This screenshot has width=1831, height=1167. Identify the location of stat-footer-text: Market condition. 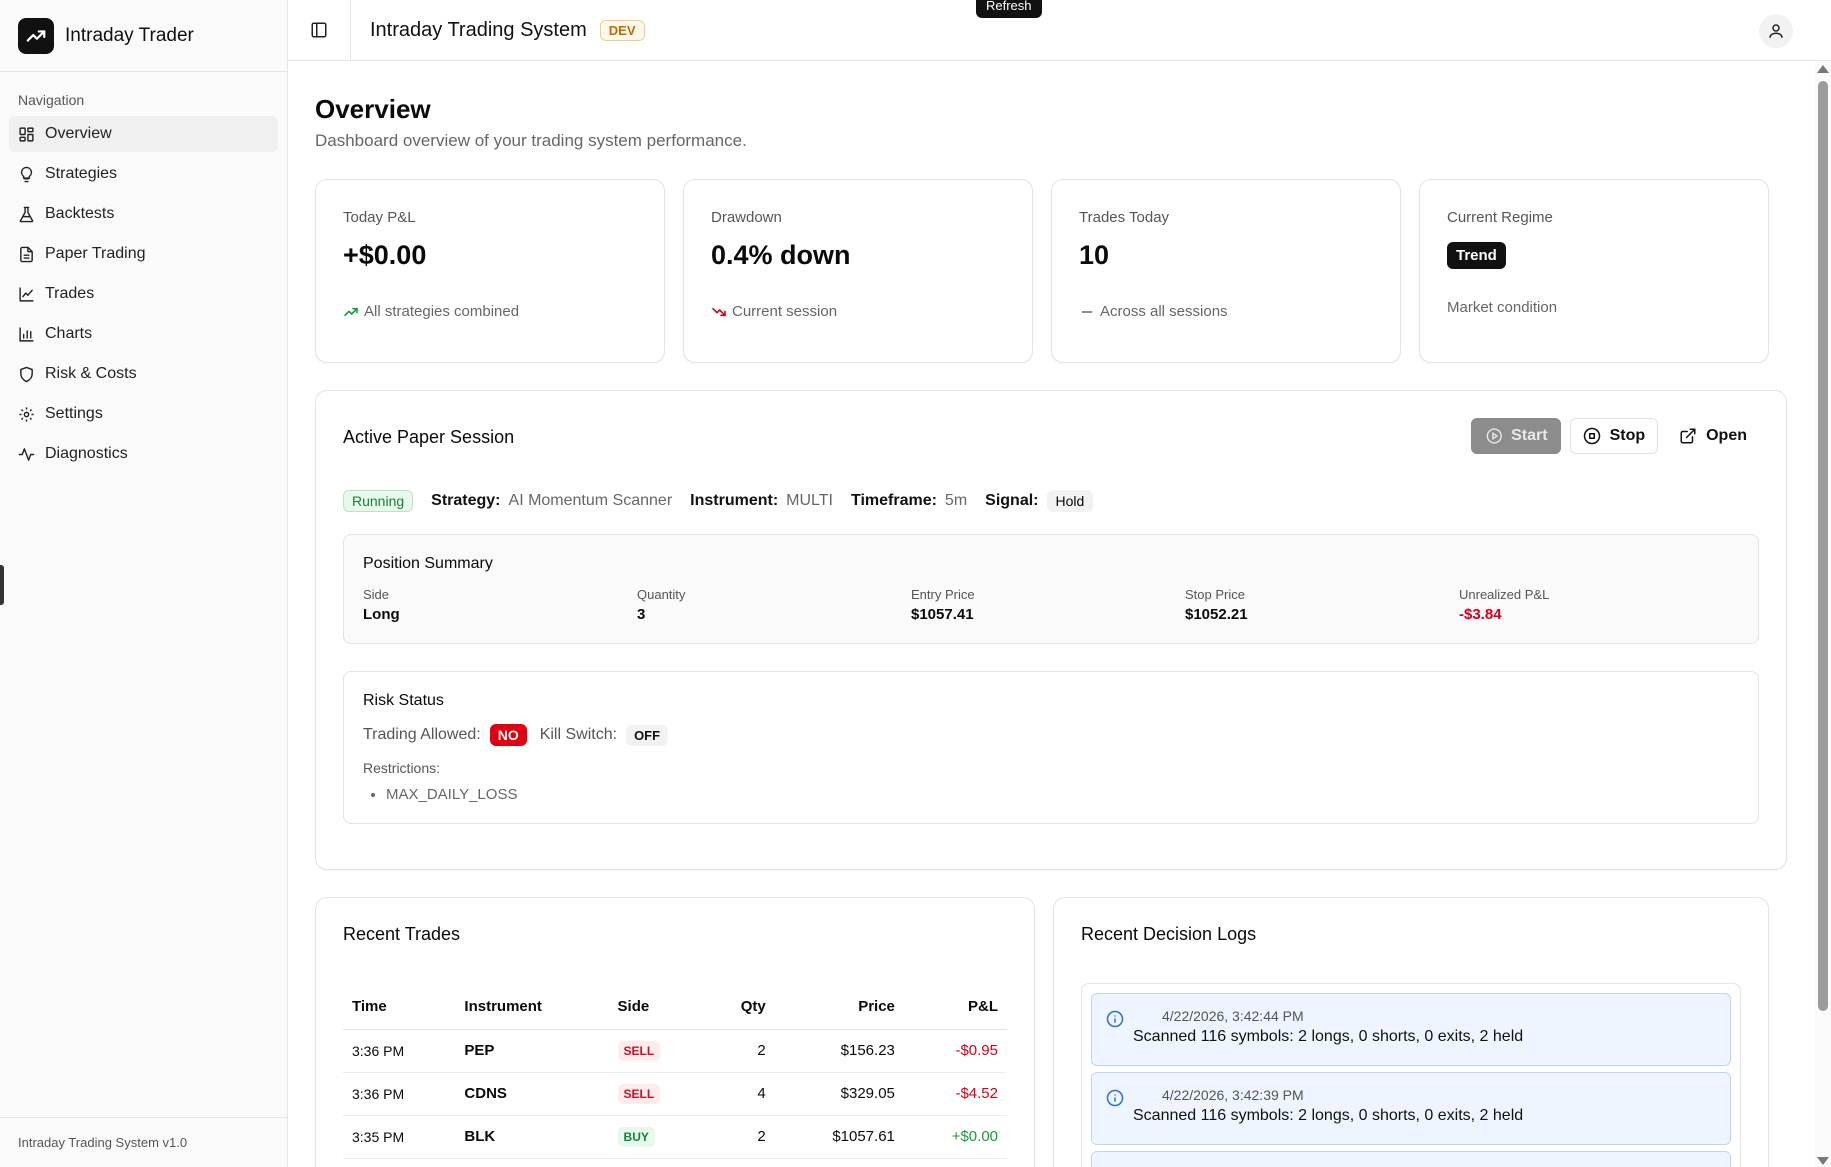
(1502, 307).